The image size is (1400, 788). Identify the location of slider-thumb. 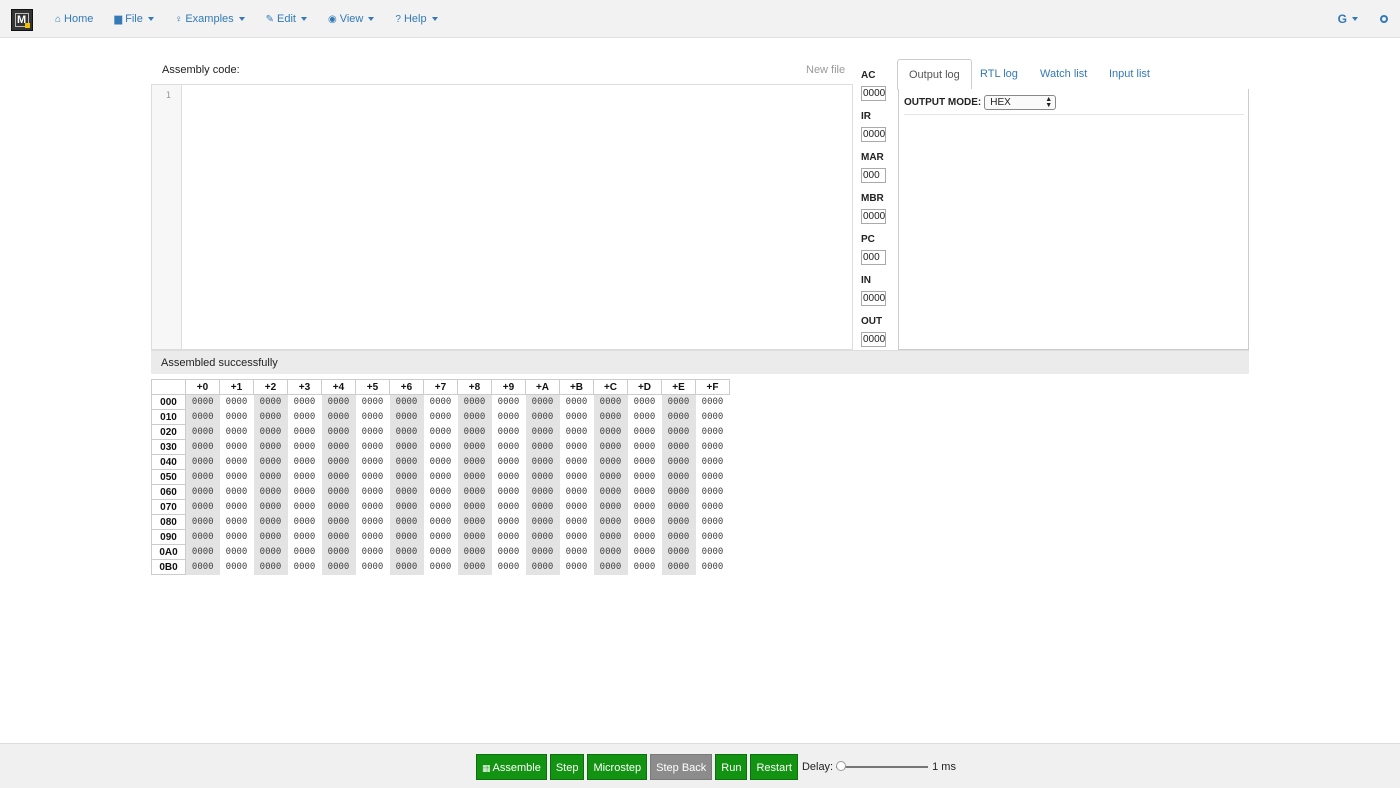
(841, 766).